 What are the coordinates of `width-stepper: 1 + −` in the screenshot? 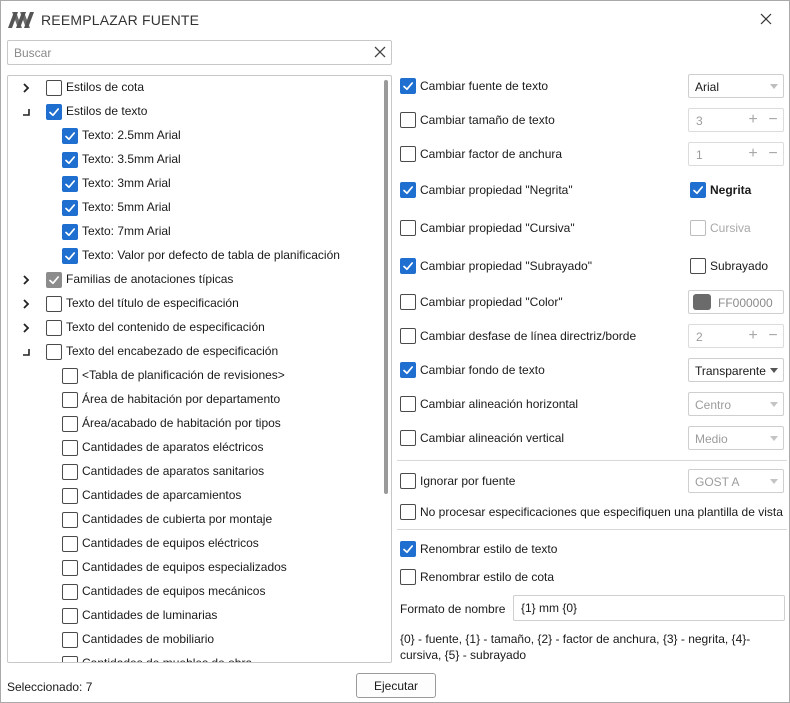 It's located at (736, 154).